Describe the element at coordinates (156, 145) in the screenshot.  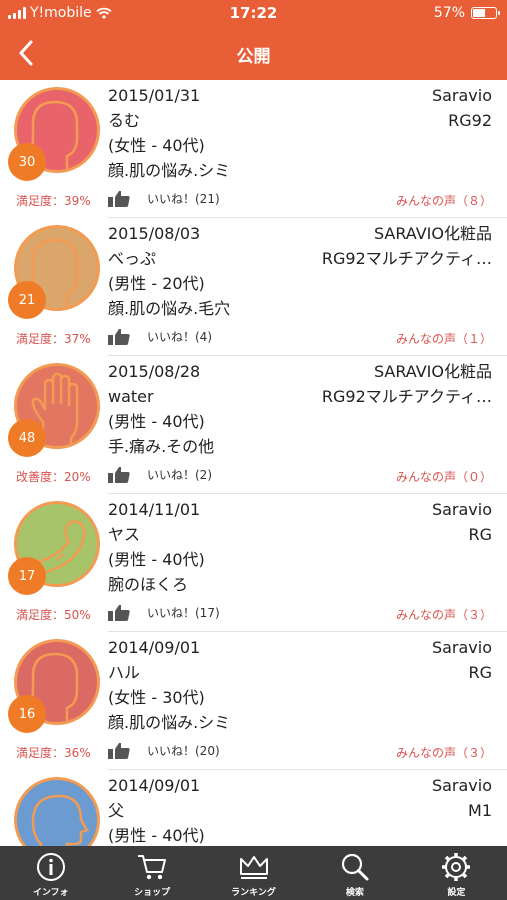
I see `reviewer-gender-age: (女性 - 40代)` at that location.